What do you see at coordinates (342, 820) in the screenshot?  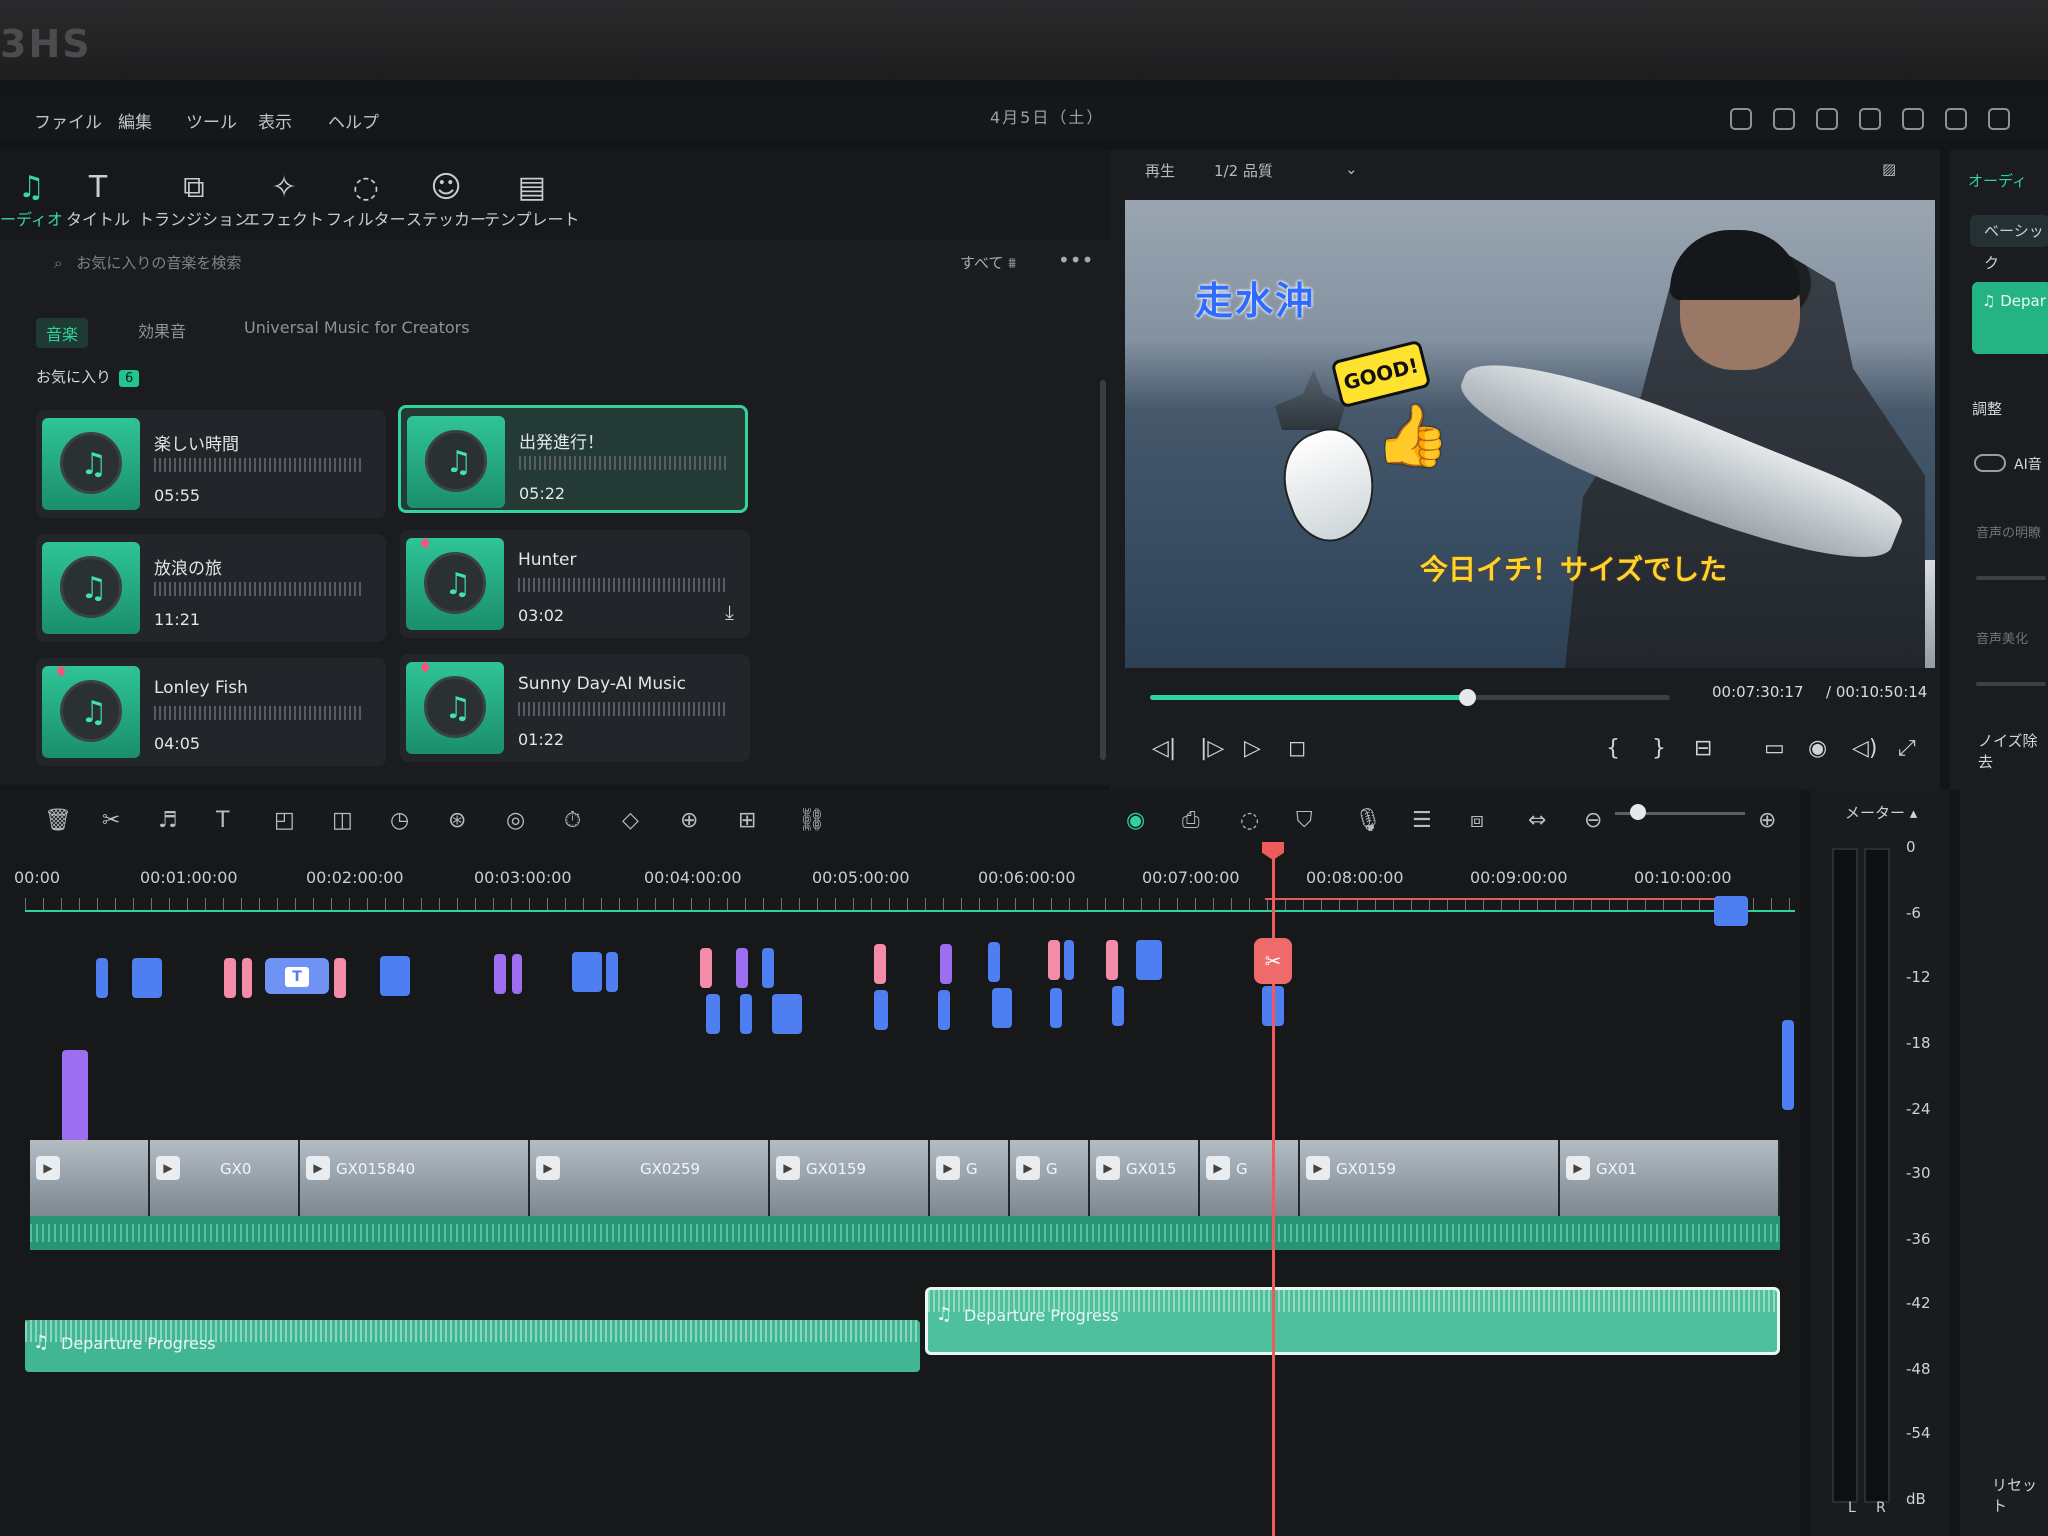 I see `mask-icon: ◫` at bounding box center [342, 820].